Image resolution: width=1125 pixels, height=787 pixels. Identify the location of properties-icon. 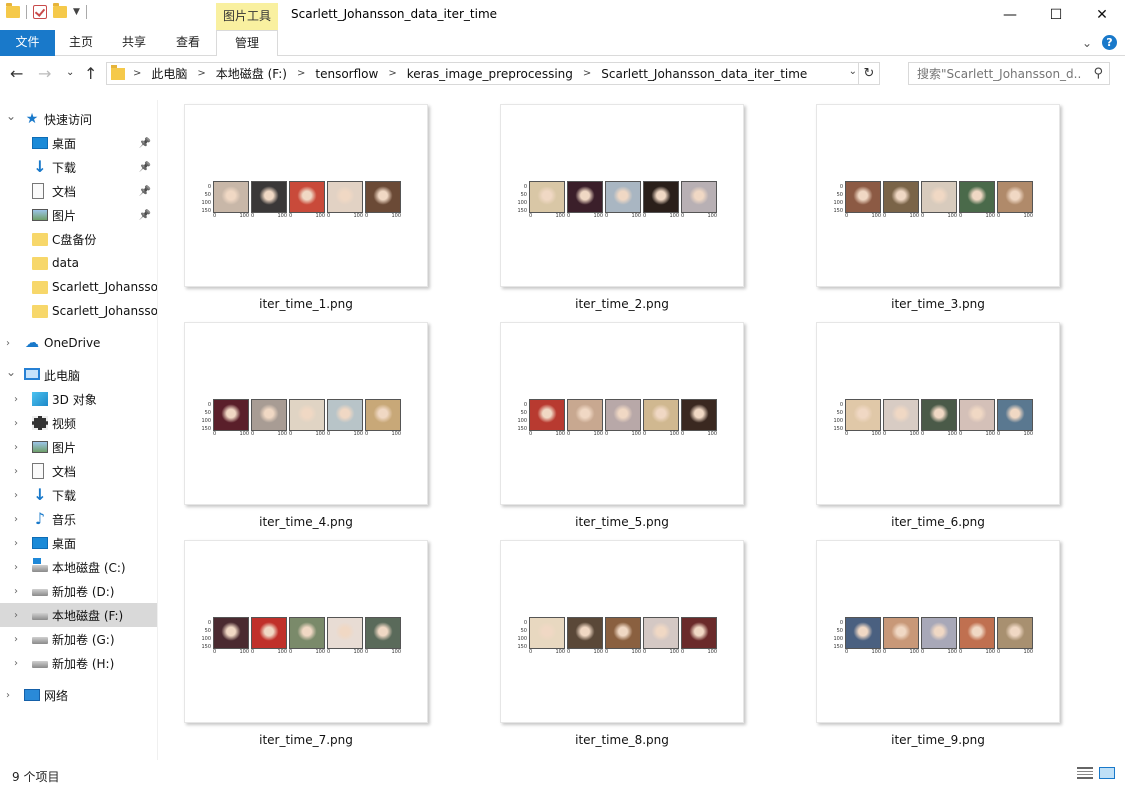
(40, 12).